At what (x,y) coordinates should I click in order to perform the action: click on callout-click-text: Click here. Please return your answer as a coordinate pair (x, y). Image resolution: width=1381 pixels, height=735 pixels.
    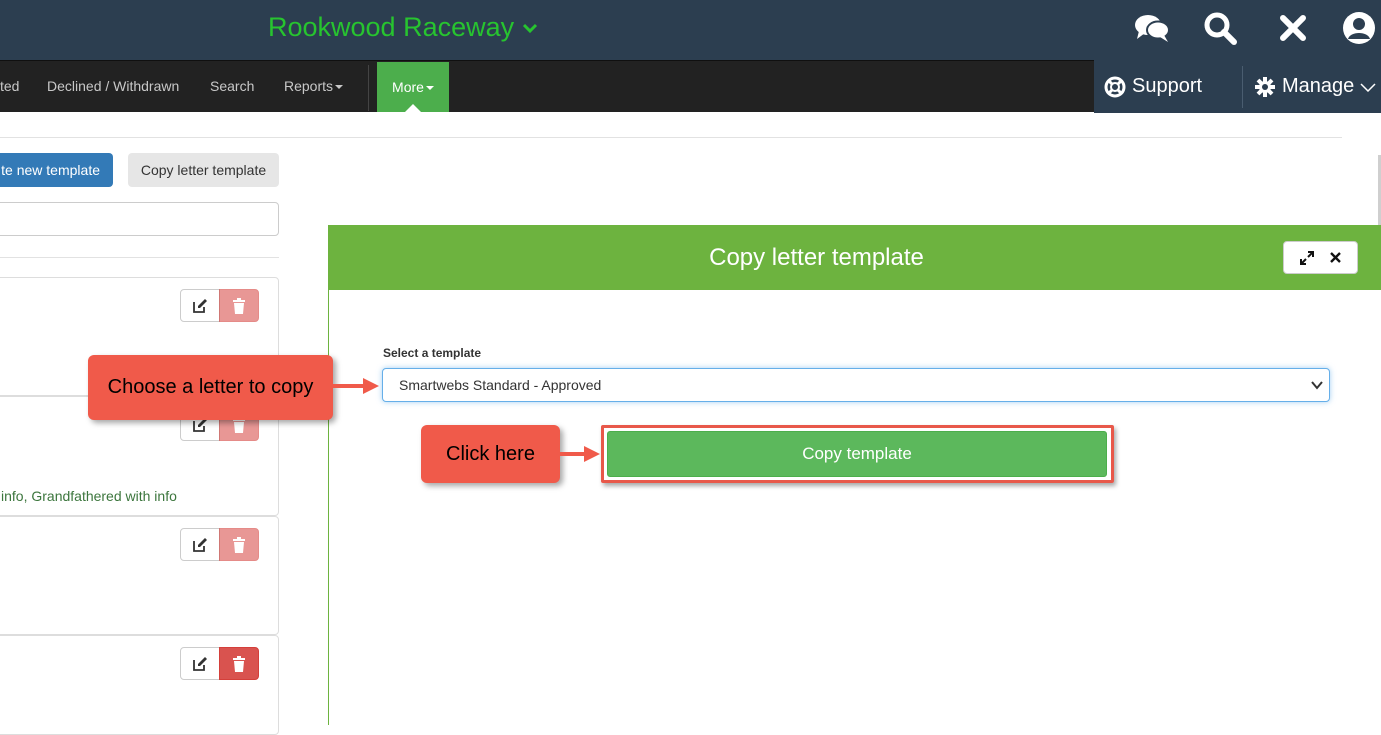
    Looking at the image, I should click on (490, 453).